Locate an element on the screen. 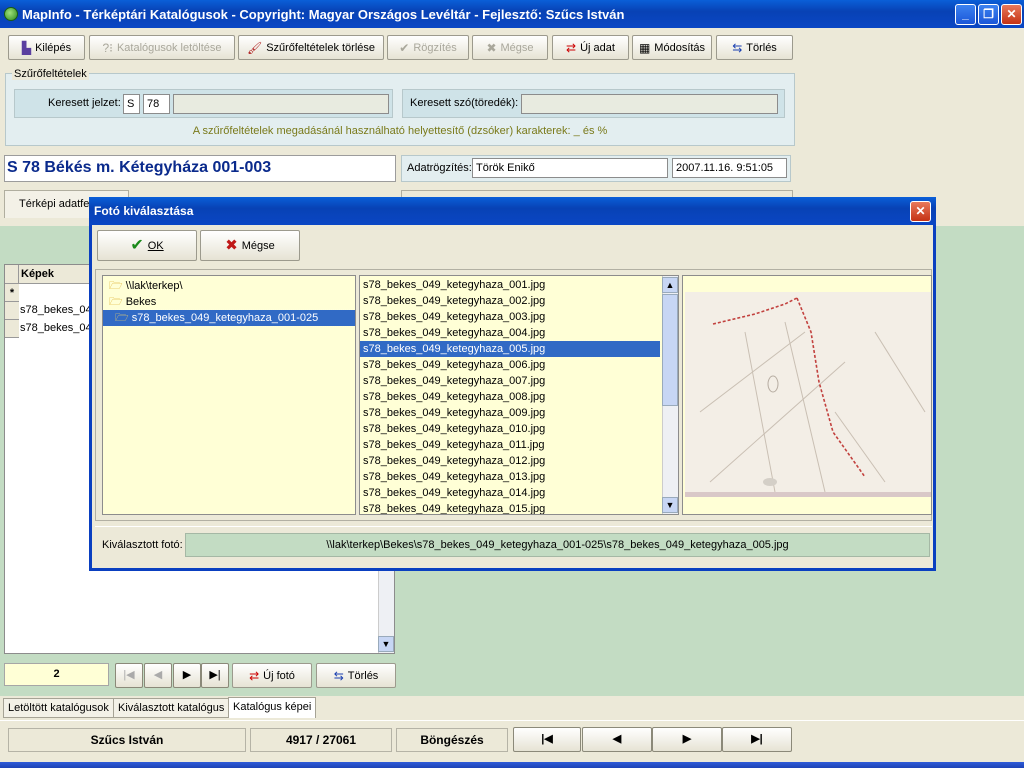 The width and height of the screenshot is (1024, 768). restore-button: ❐ is located at coordinates (988, 14).